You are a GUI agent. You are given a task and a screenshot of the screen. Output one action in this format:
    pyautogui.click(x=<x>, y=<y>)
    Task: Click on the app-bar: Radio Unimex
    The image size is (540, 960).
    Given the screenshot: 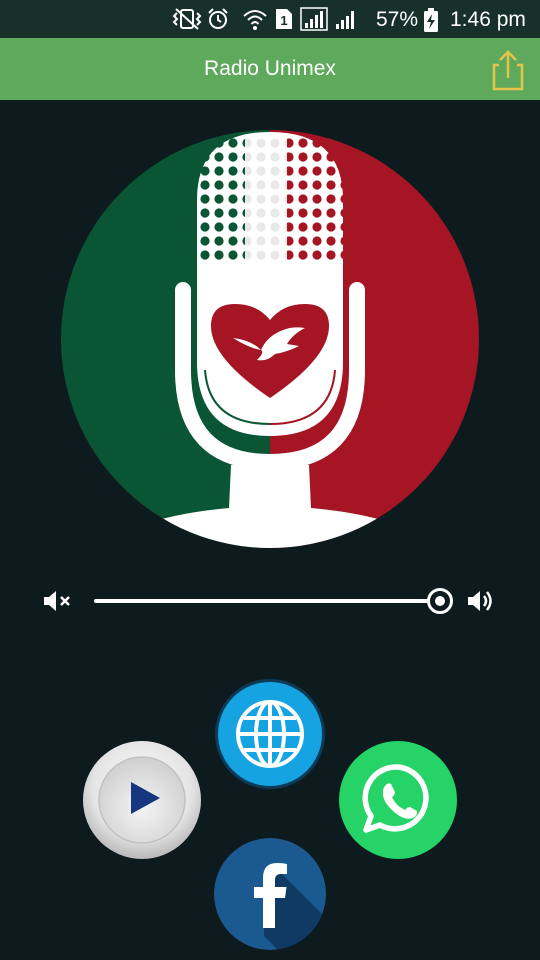 What is the action you would take?
    pyautogui.click(x=270, y=69)
    